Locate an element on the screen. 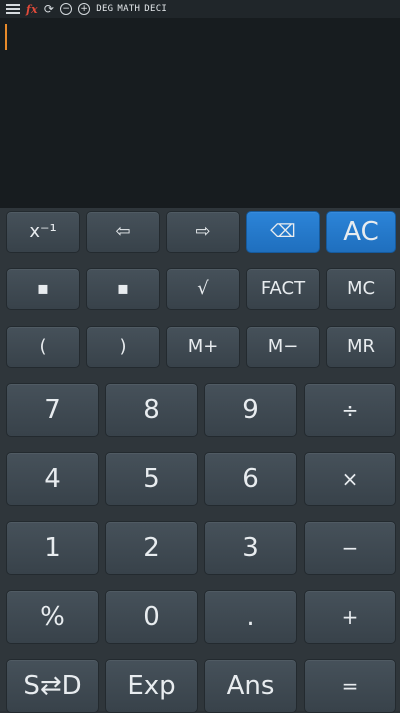  digit-5-button: 5 is located at coordinates (151, 479).